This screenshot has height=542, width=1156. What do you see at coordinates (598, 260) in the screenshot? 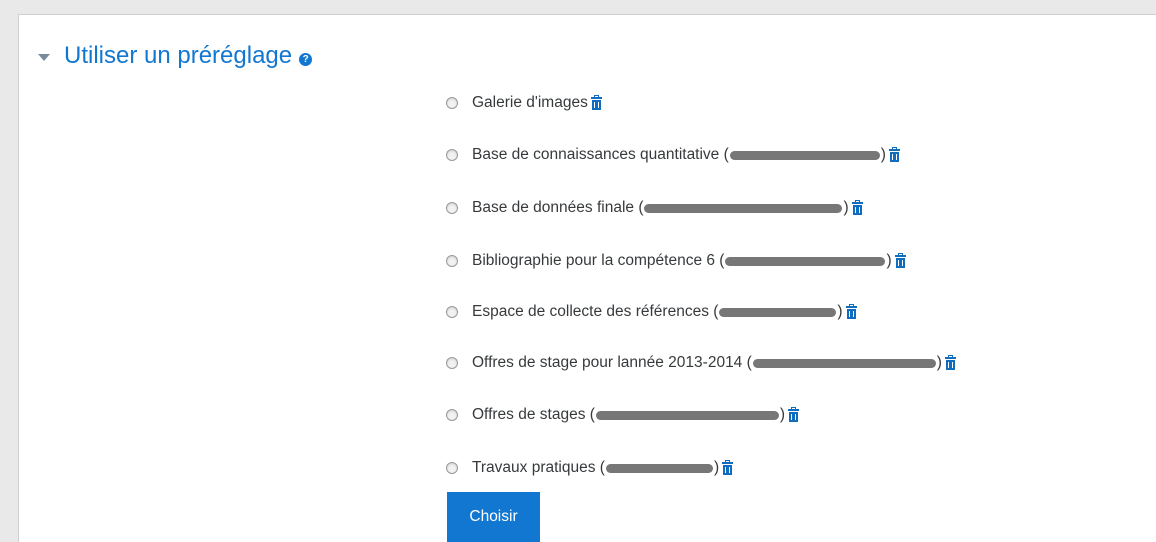
I see `preset-label: Bibliographie pour la compétence 6 (` at bounding box center [598, 260].